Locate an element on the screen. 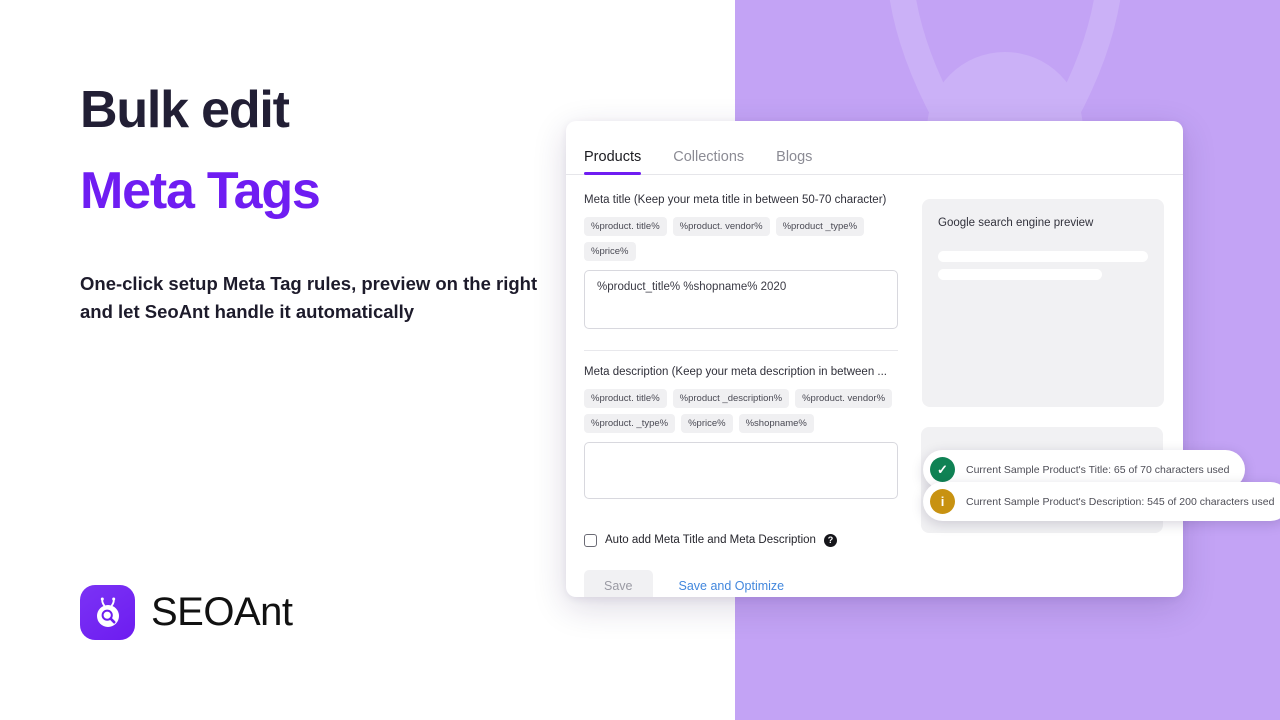  token-product-vendor: %product. vendor% is located at coordinates (721, 226).